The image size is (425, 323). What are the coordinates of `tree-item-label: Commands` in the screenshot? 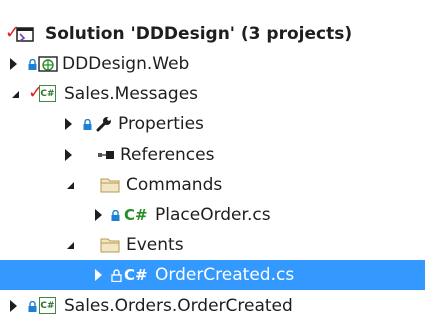 It's located at (174, 185).